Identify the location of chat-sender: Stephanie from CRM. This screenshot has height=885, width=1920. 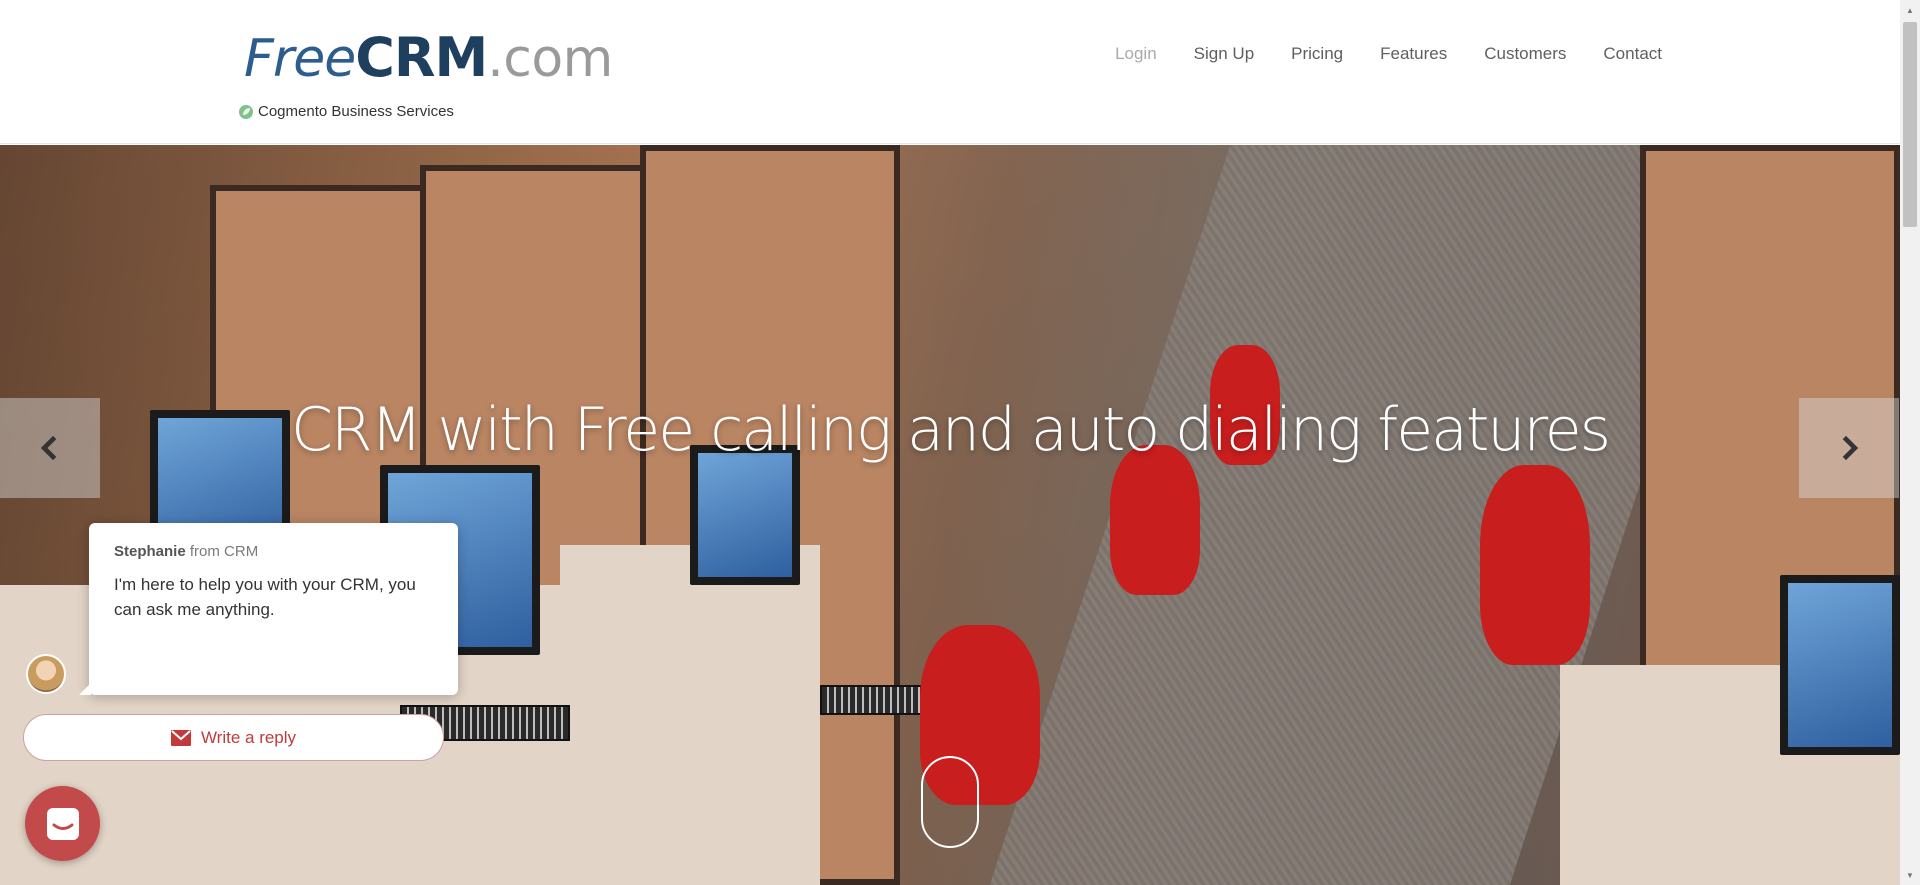
(273, 551).